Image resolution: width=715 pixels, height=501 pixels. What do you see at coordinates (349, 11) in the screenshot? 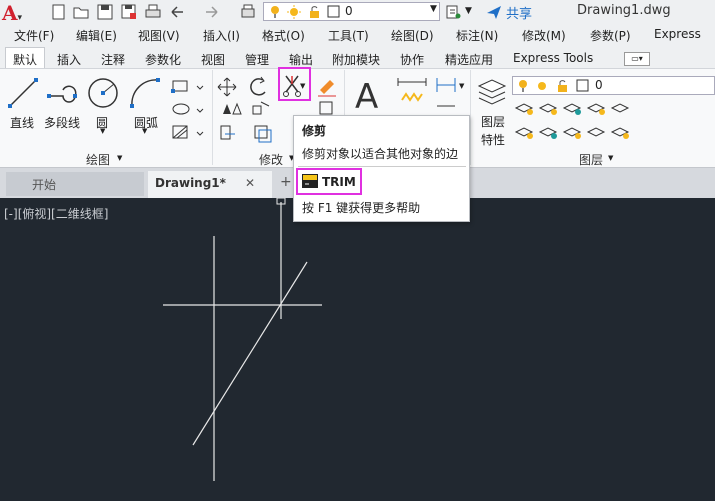
I see `layer-combo-value: 0` at bounding box center [349, 11].